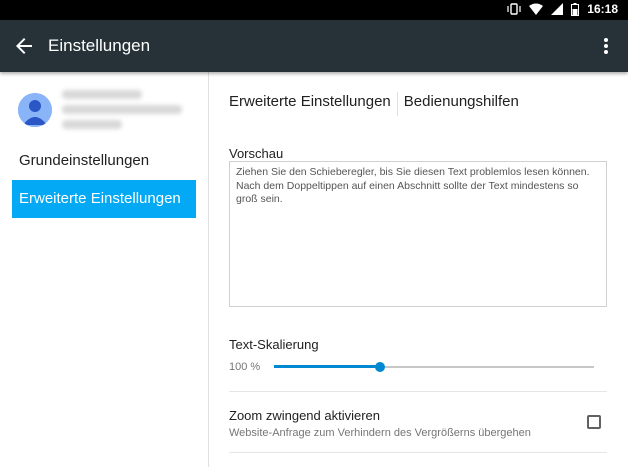 Image resolution: width=628 pixels, height=467 pixels. I want to click on sidebar-item-erweiterte-einstellungen: Erweiterte Einstellungen, so click(104, 199).